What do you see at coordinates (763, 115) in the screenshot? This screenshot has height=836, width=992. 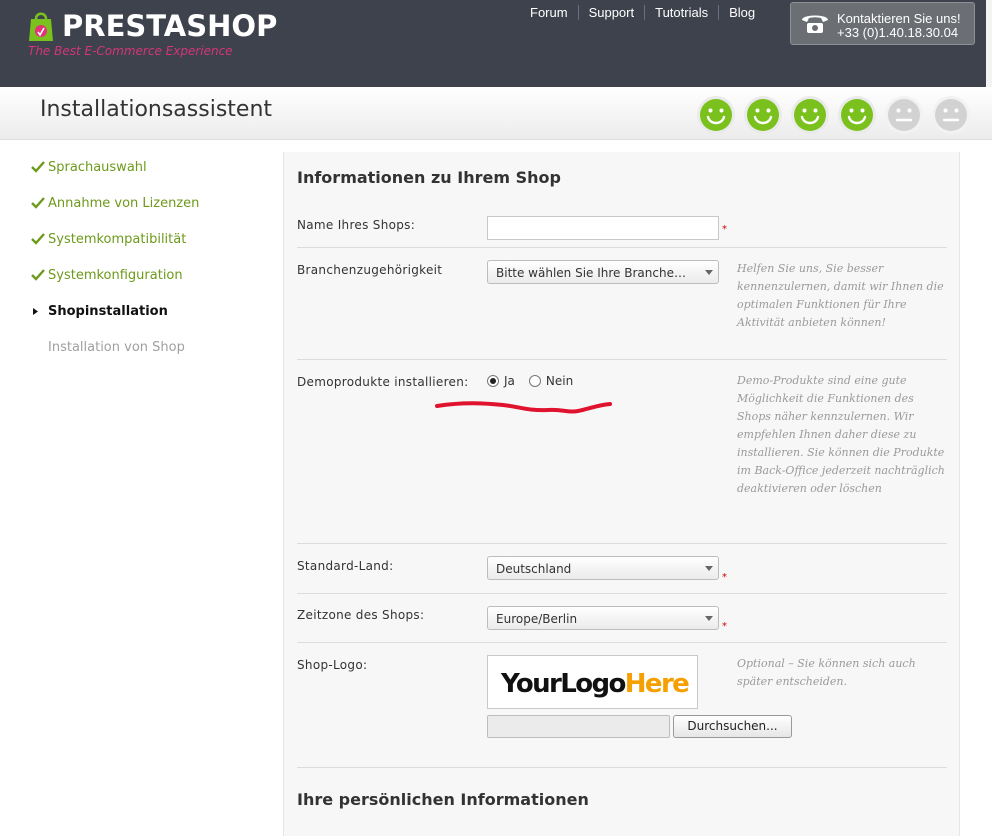 I see `step-2-happy-smiley-icon` at bounding box center [763, 115].